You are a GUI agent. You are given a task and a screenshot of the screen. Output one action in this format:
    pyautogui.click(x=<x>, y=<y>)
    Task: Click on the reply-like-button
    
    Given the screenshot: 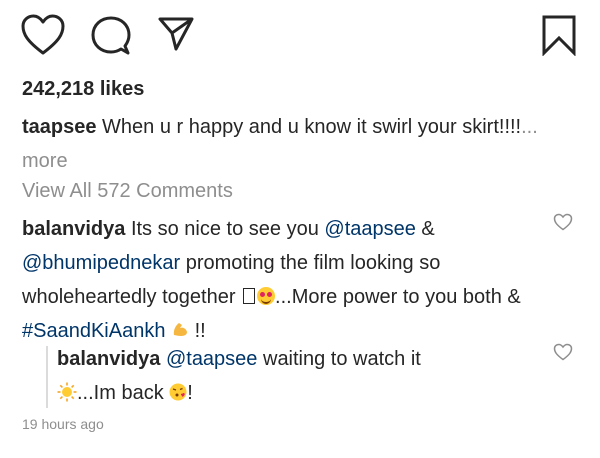 What is the action you would take?
    pyautogui.click(x=563, y=354)
    